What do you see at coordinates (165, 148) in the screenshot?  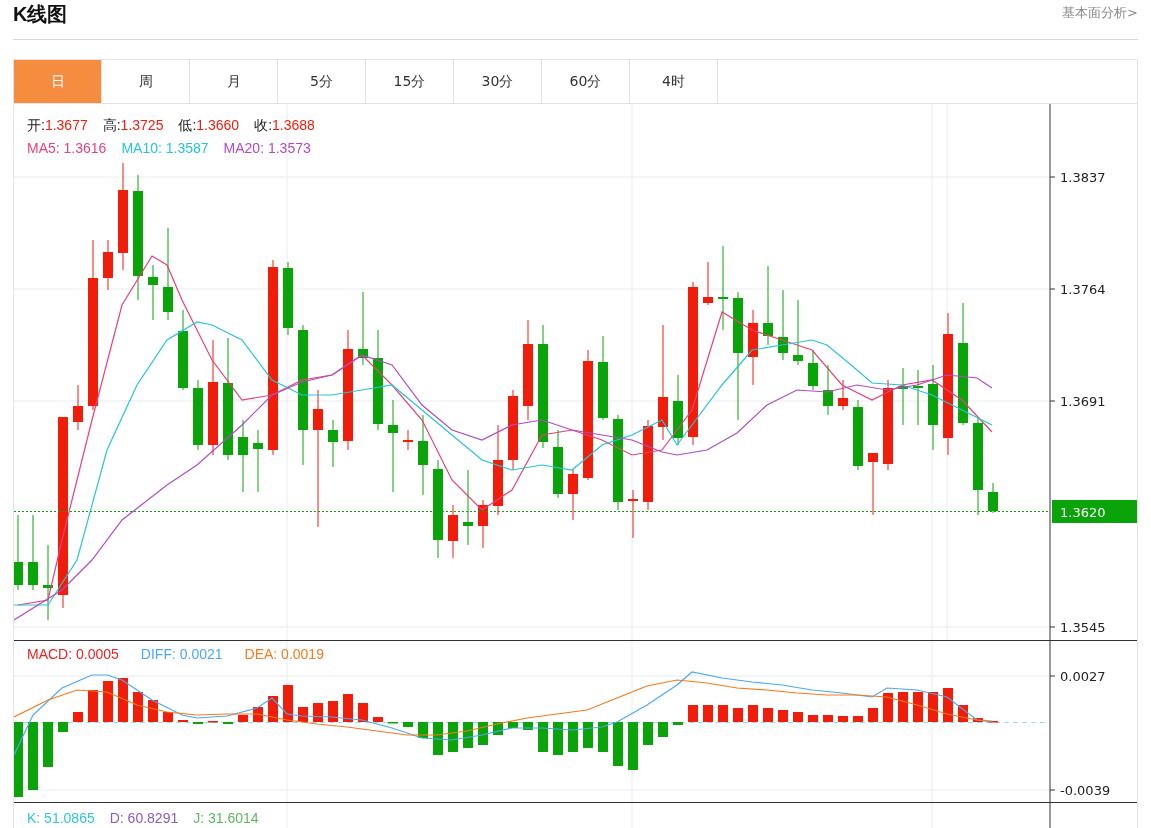 I see `ma-legend-item: MA10: 1.3587` at bounding box center [165, 148].